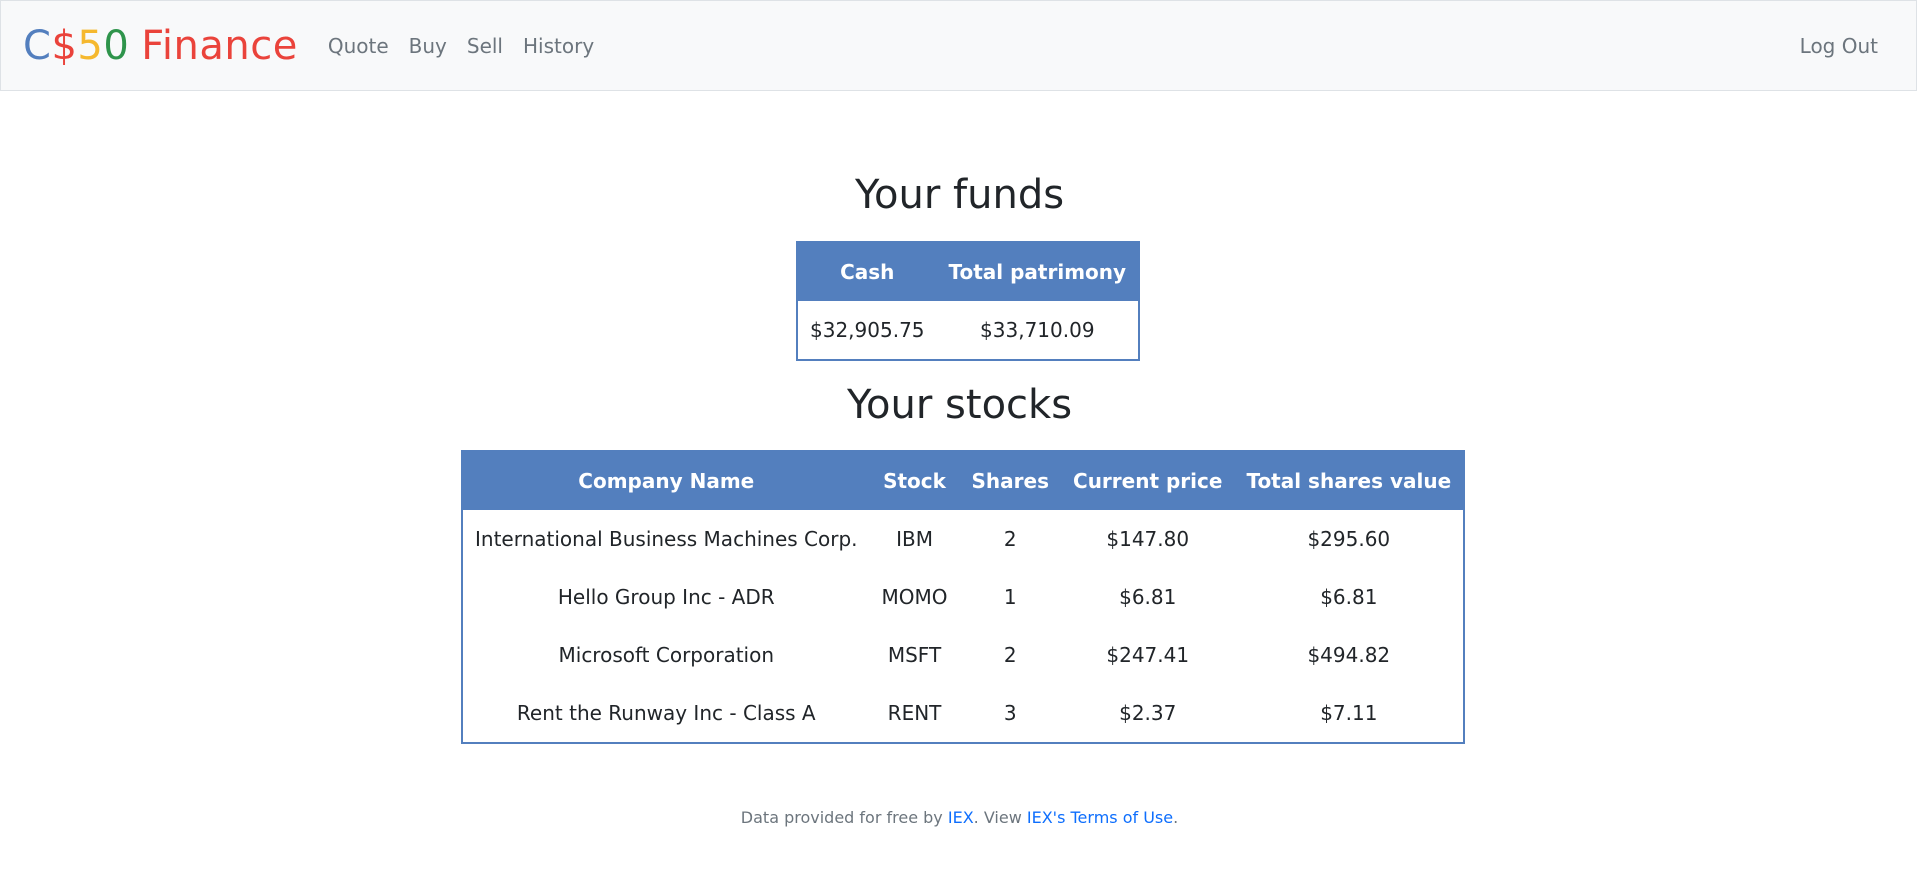  I want to click on stocks-title: Your stocks, so click(959, 405).